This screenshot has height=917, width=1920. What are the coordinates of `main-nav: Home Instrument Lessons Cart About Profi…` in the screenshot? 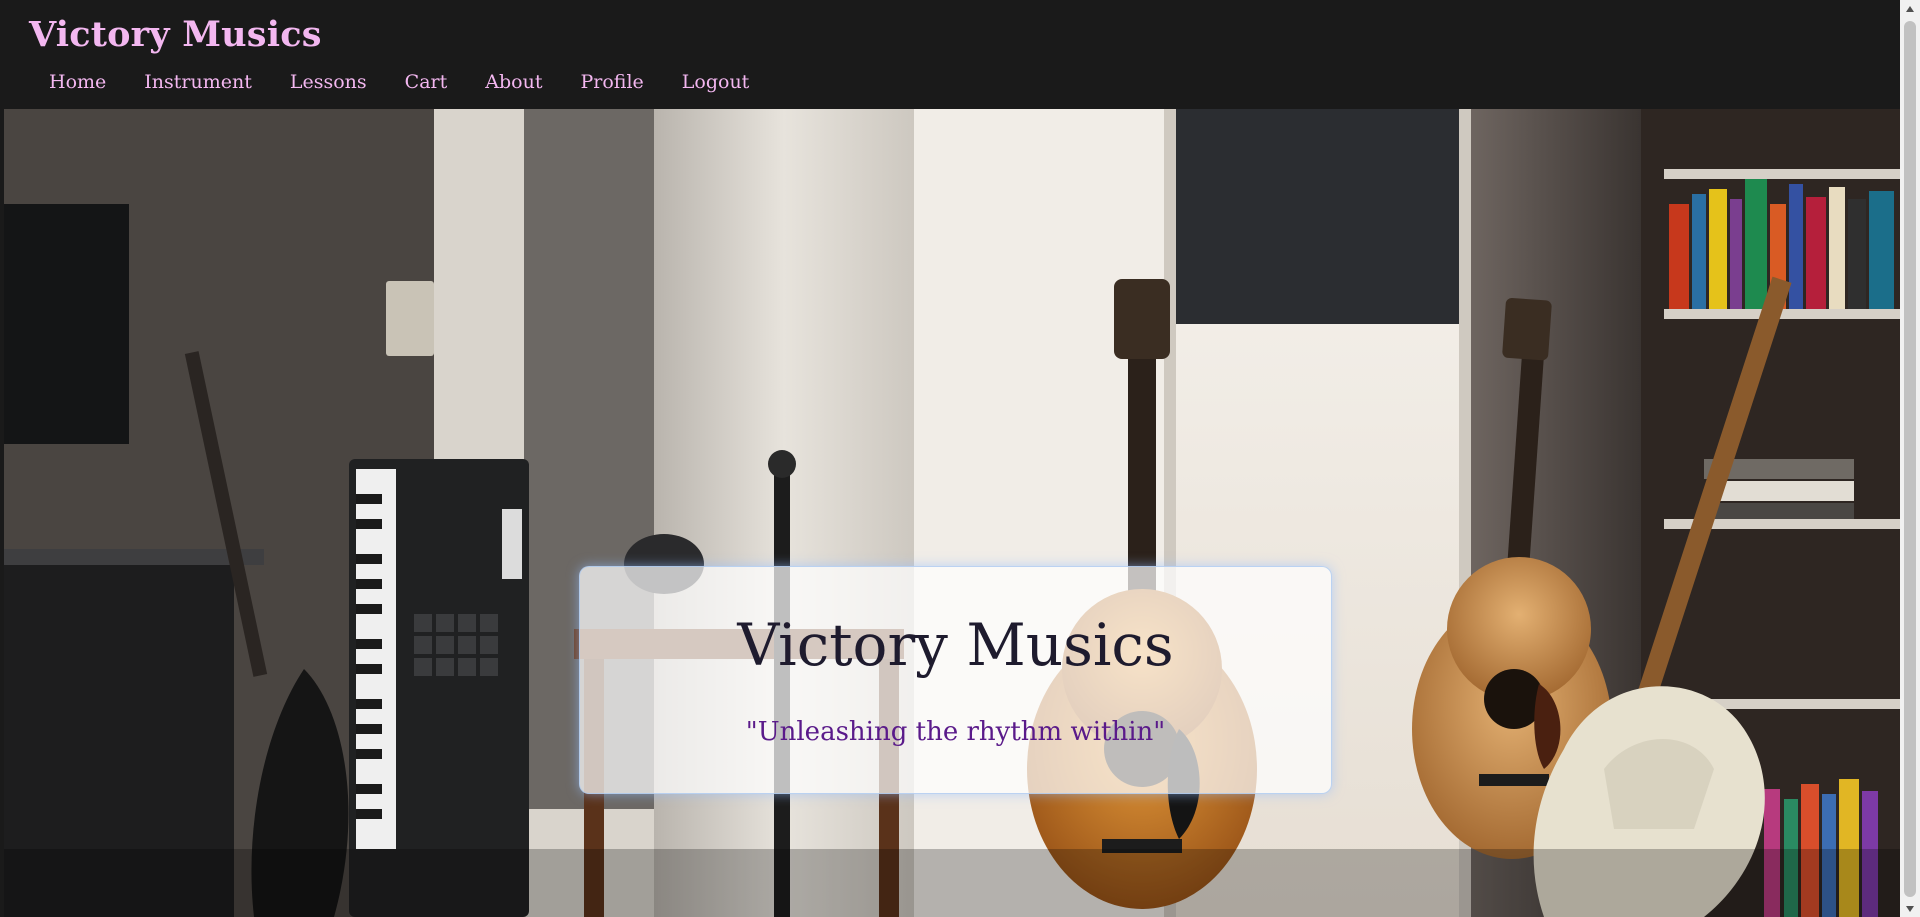 It's located at (399, 82).